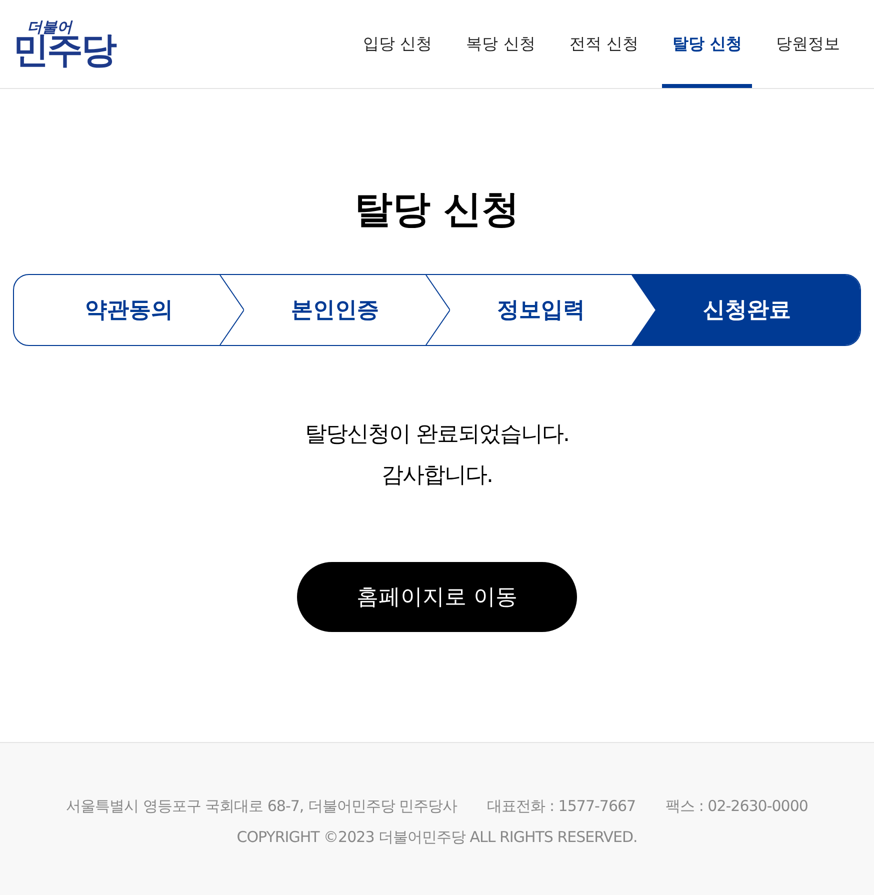 This screenshot has height=895, width=874. Describe the element at coordinates (603, 44) in the screenshot. I see `nav-link: 전적 신청` at that location.